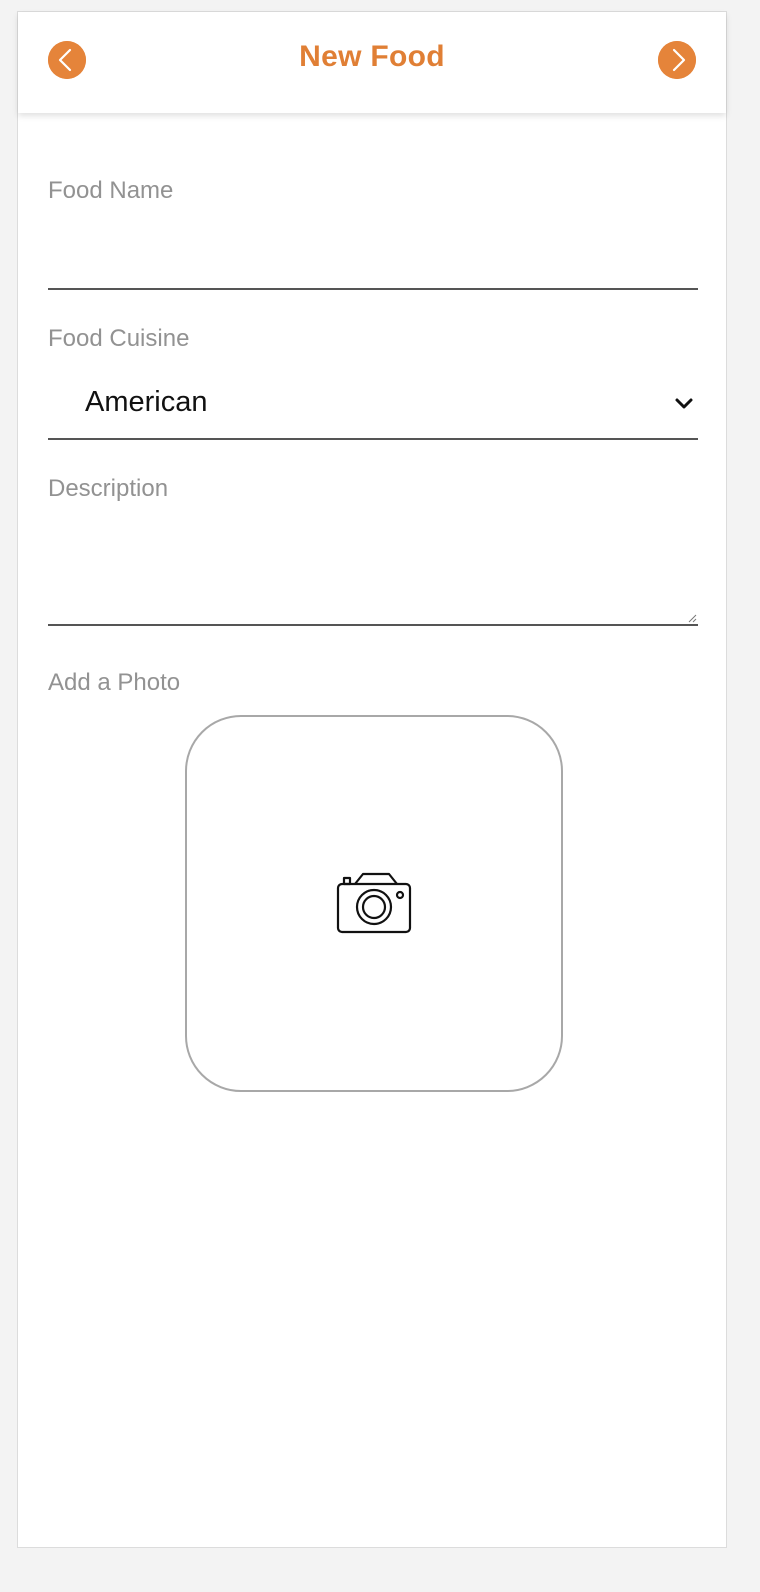  What do you see at coordinates (373, 406) in the screenshot?
I see `food-cuisine-select: American` at bounding box center [373, 406].